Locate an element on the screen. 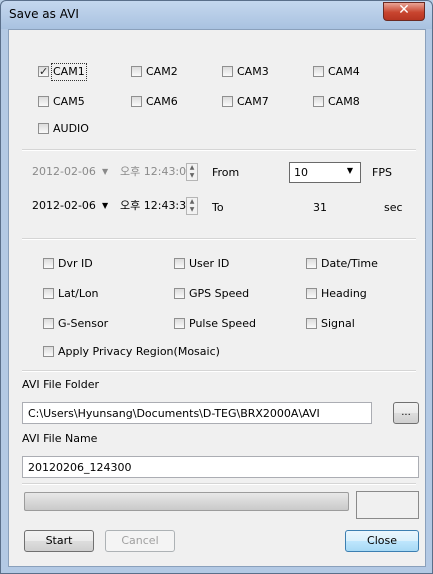 This screenshot has width=433, height=574. title-bar: Save as AVI ✕ is located at coordinates (216, 15).